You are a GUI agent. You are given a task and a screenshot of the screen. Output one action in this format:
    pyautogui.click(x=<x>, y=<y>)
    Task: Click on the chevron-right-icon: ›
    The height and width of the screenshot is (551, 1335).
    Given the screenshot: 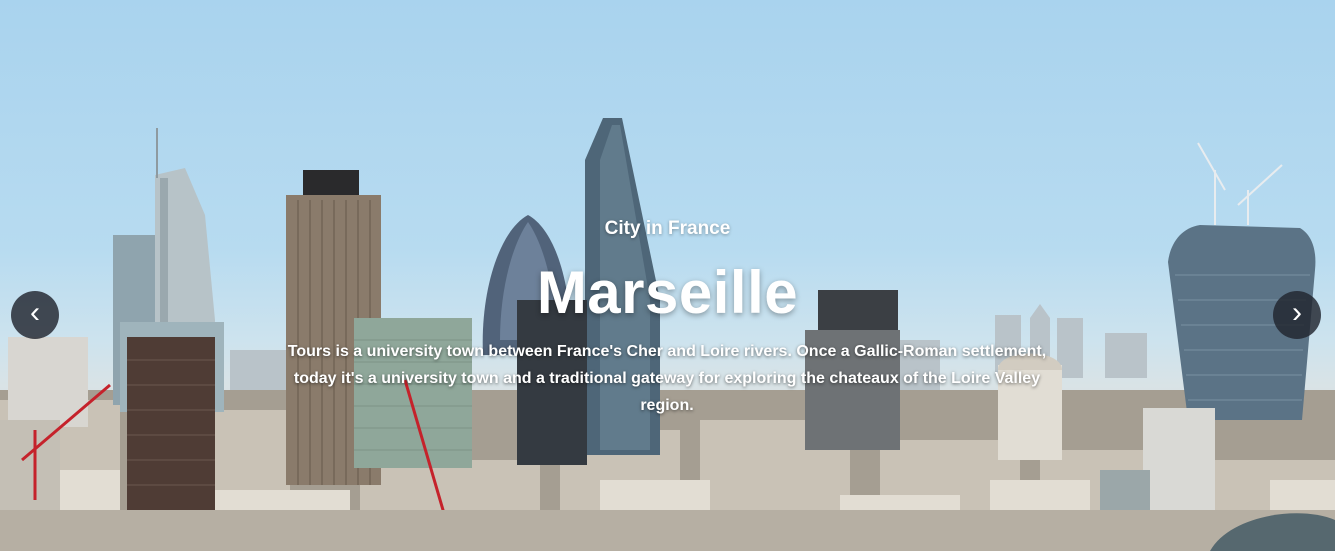 What is the action you would take?
    pyautogui.click(x=1297, y=312)
    